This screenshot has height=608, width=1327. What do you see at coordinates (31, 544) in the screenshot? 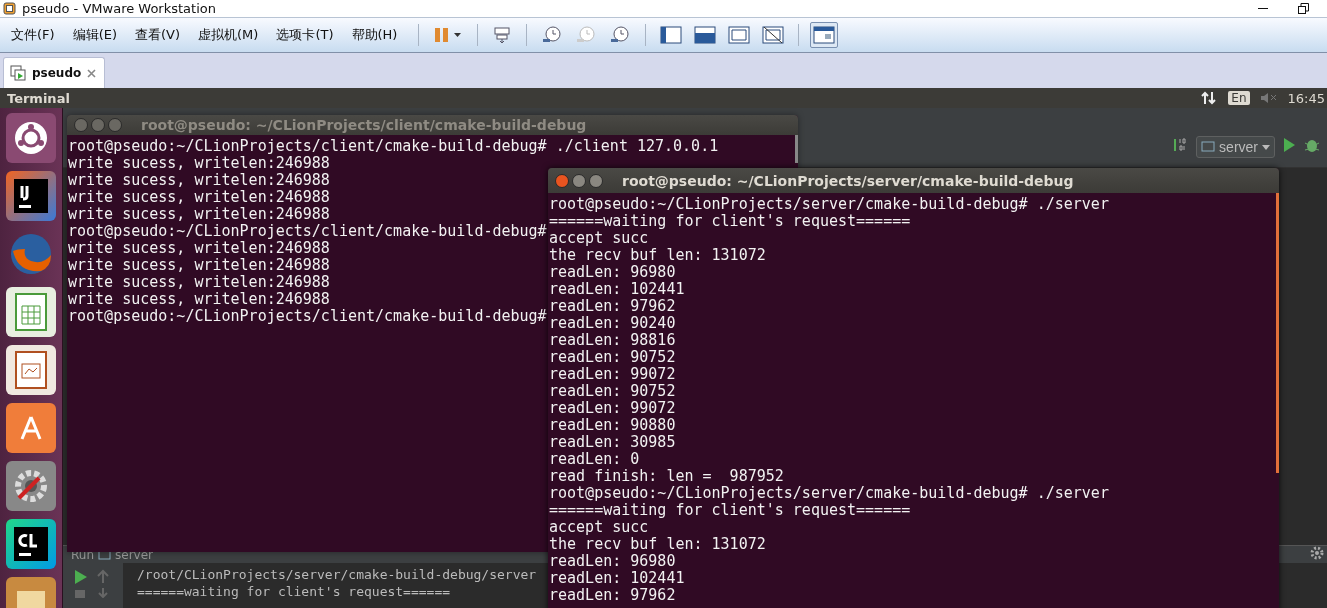
I see `cl-app-icon` at bounding box center [31, 544].